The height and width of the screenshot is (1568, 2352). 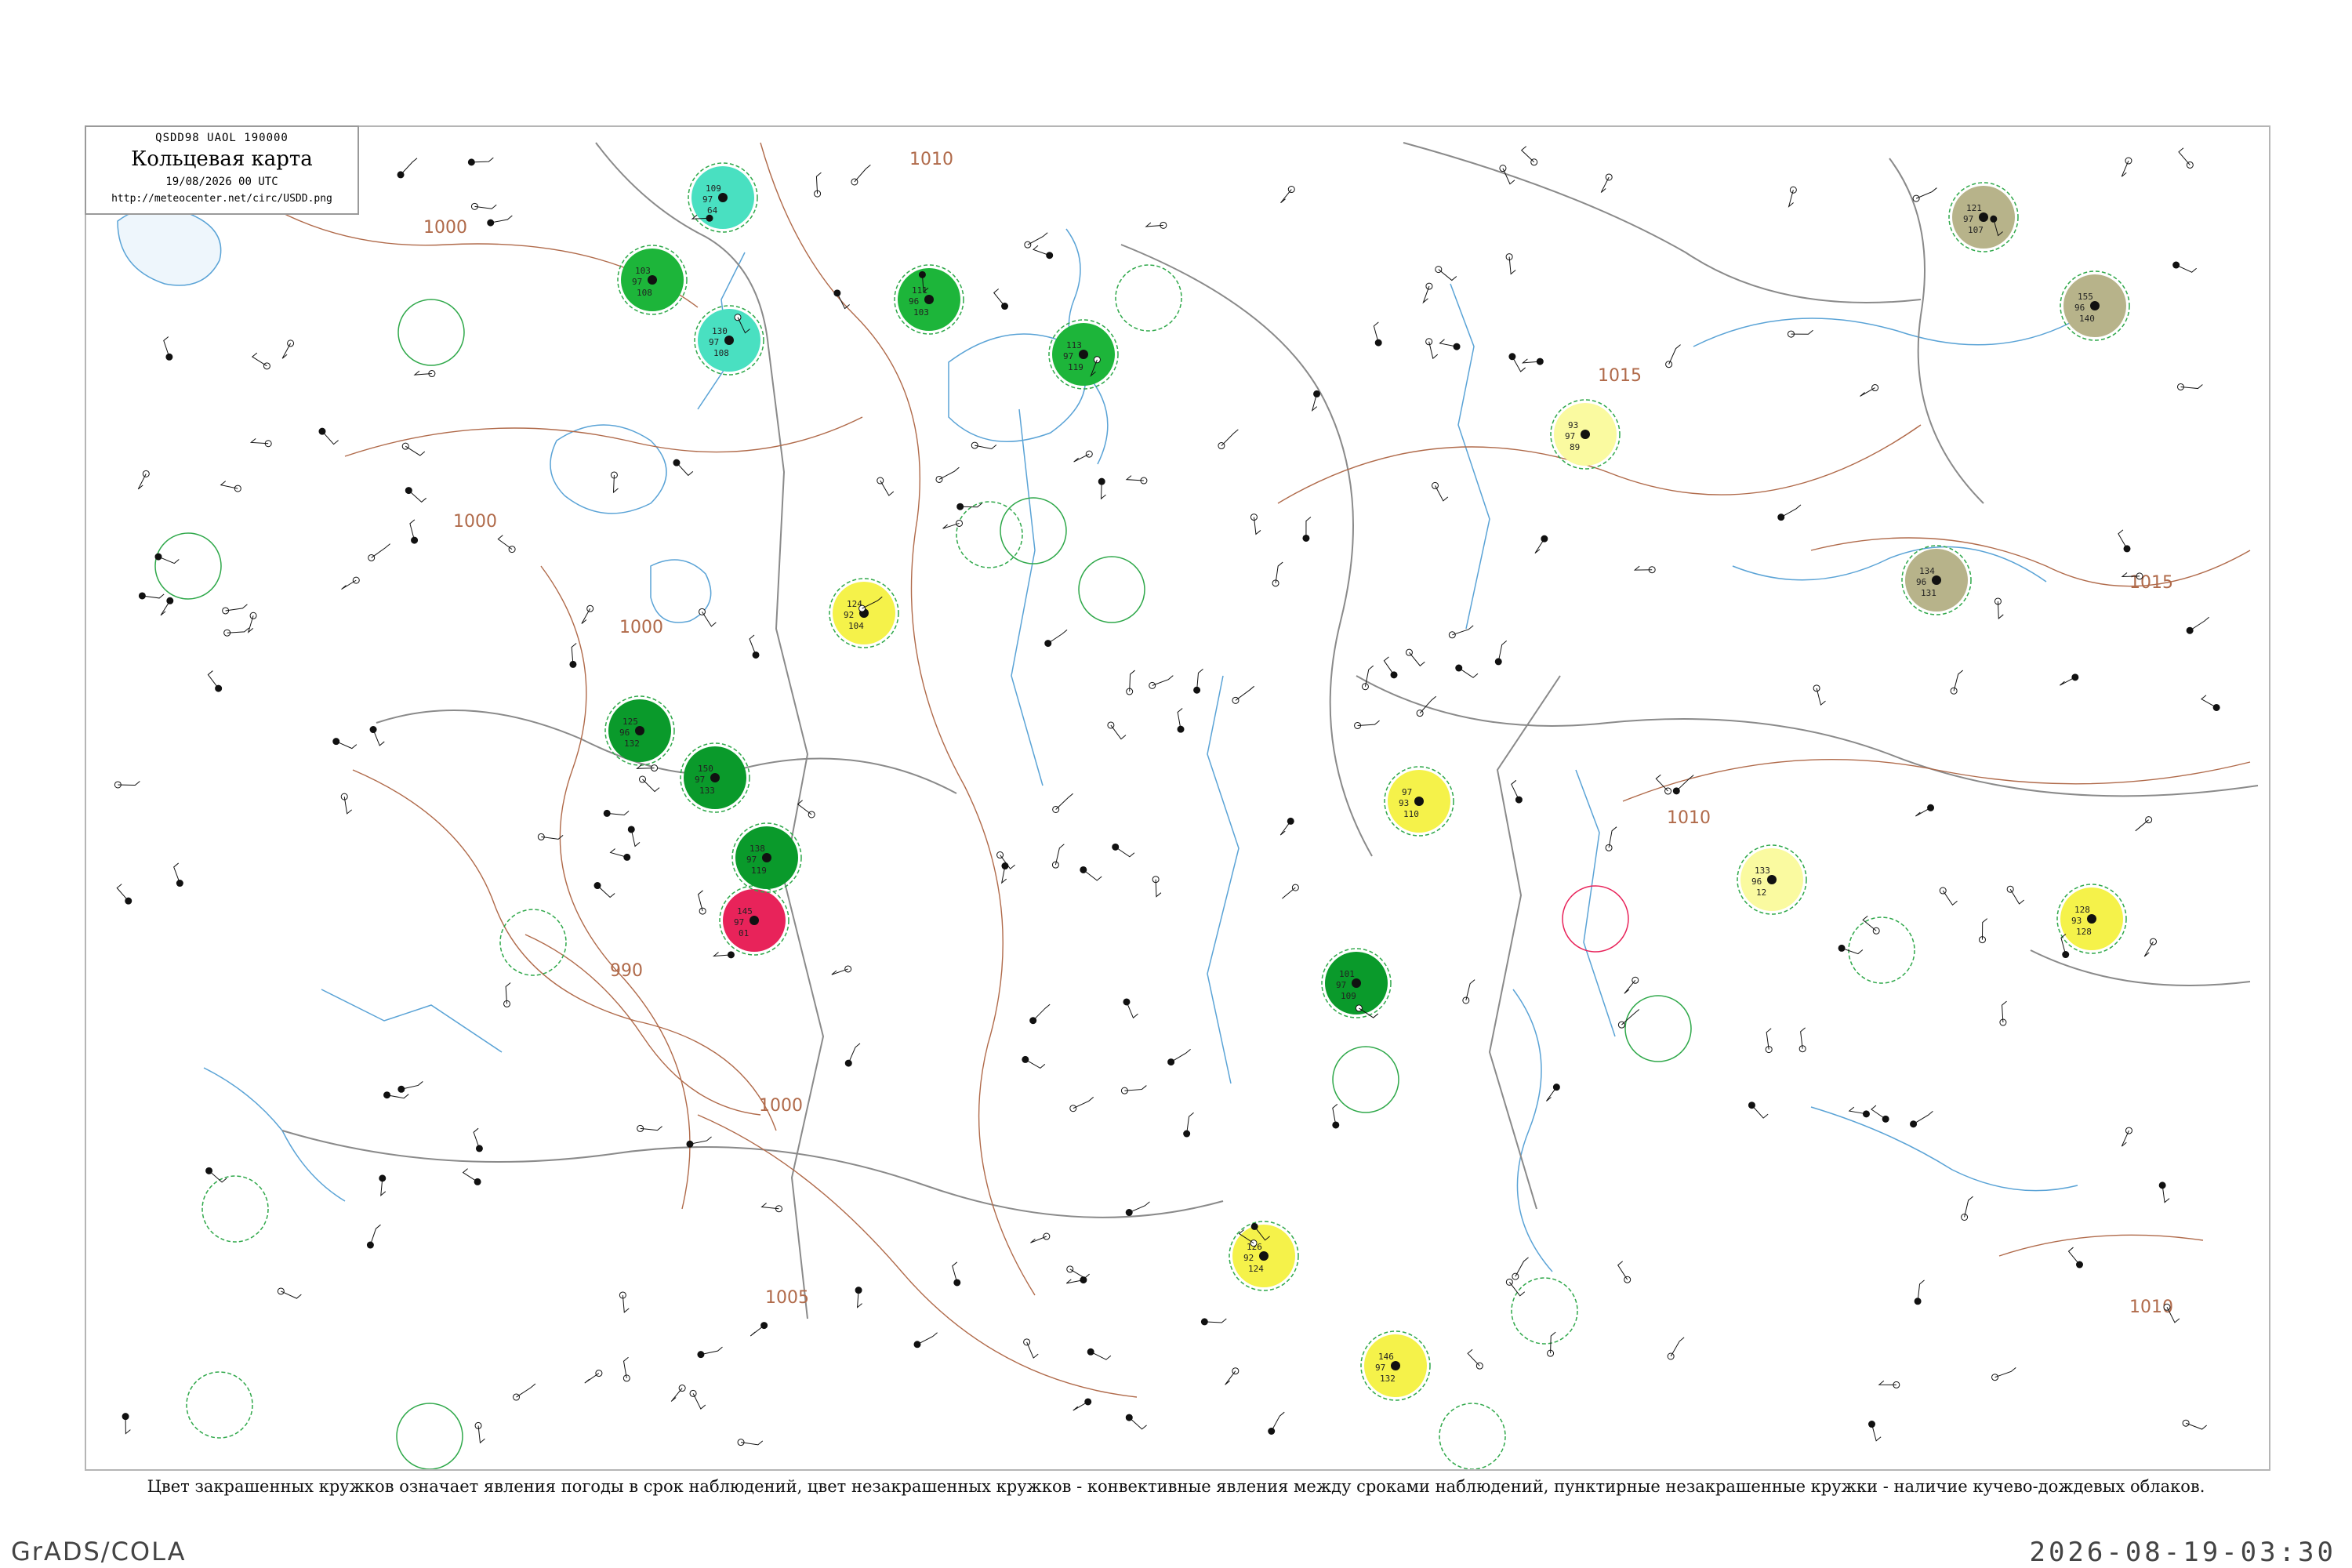 What do you see at coordinates (1689, 818) in the screenshot?
I see `isobar-label: 1010` at bounding box center [1689, 818].